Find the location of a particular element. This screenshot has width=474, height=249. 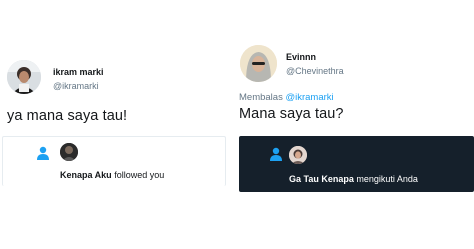

tweet-text: ya mana saya tau! is located at coordinates (67, 116).